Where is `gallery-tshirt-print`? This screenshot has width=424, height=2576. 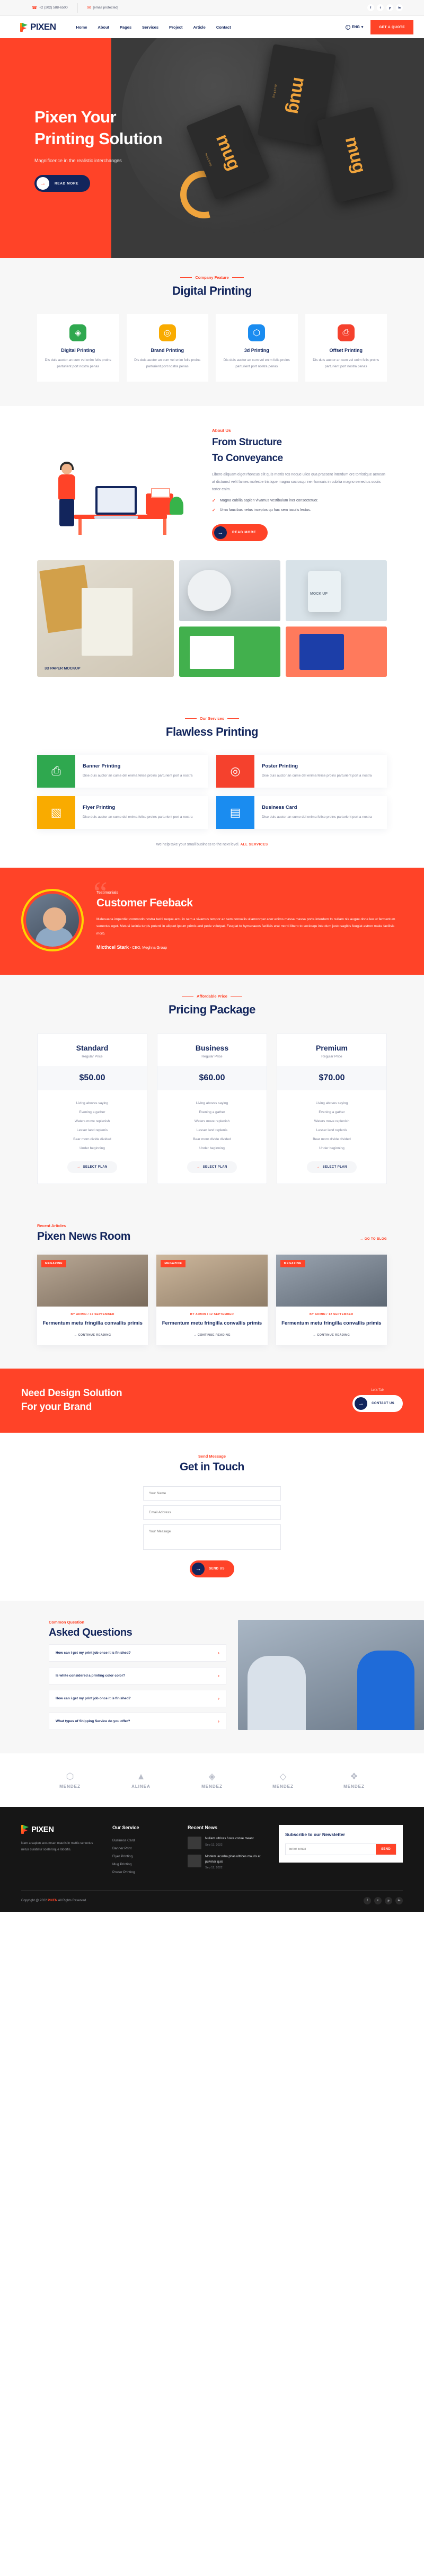 gallery-tshirt-print is located at coordinates (336, 651).